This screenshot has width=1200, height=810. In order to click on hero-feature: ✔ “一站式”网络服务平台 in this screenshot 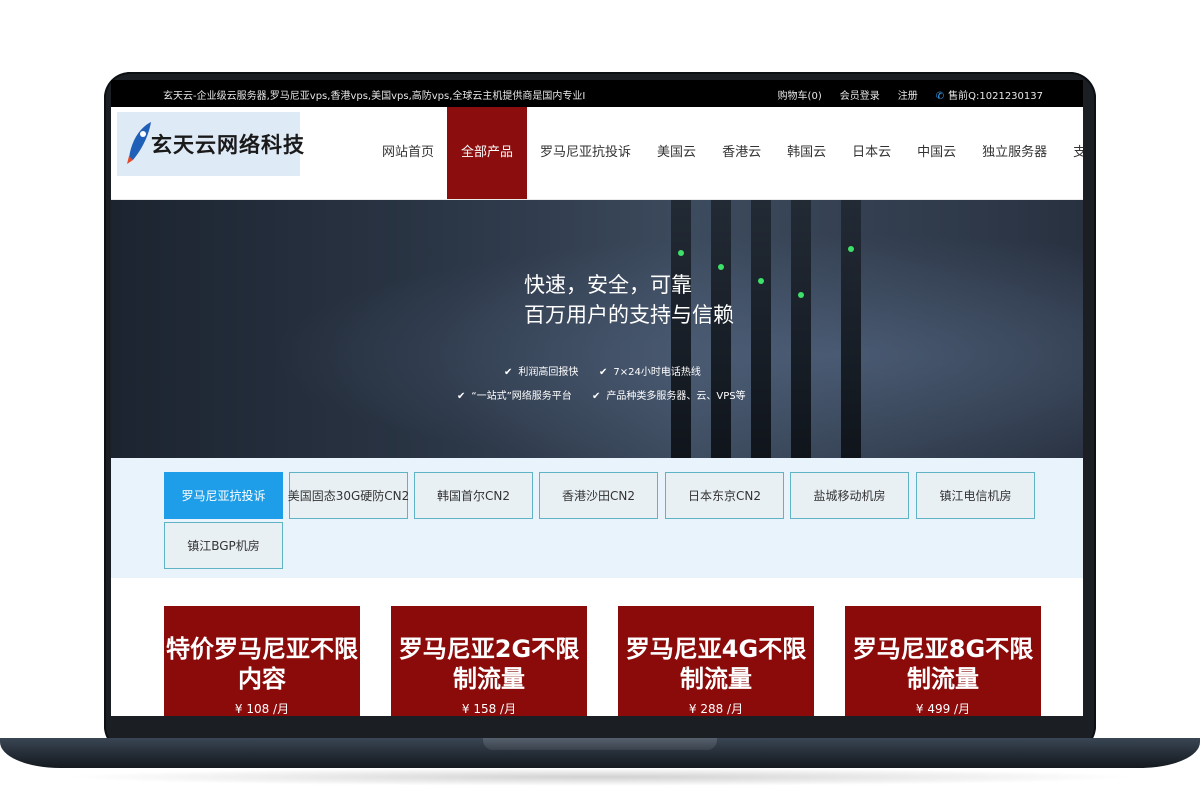, I will do `click(514, 394)`.